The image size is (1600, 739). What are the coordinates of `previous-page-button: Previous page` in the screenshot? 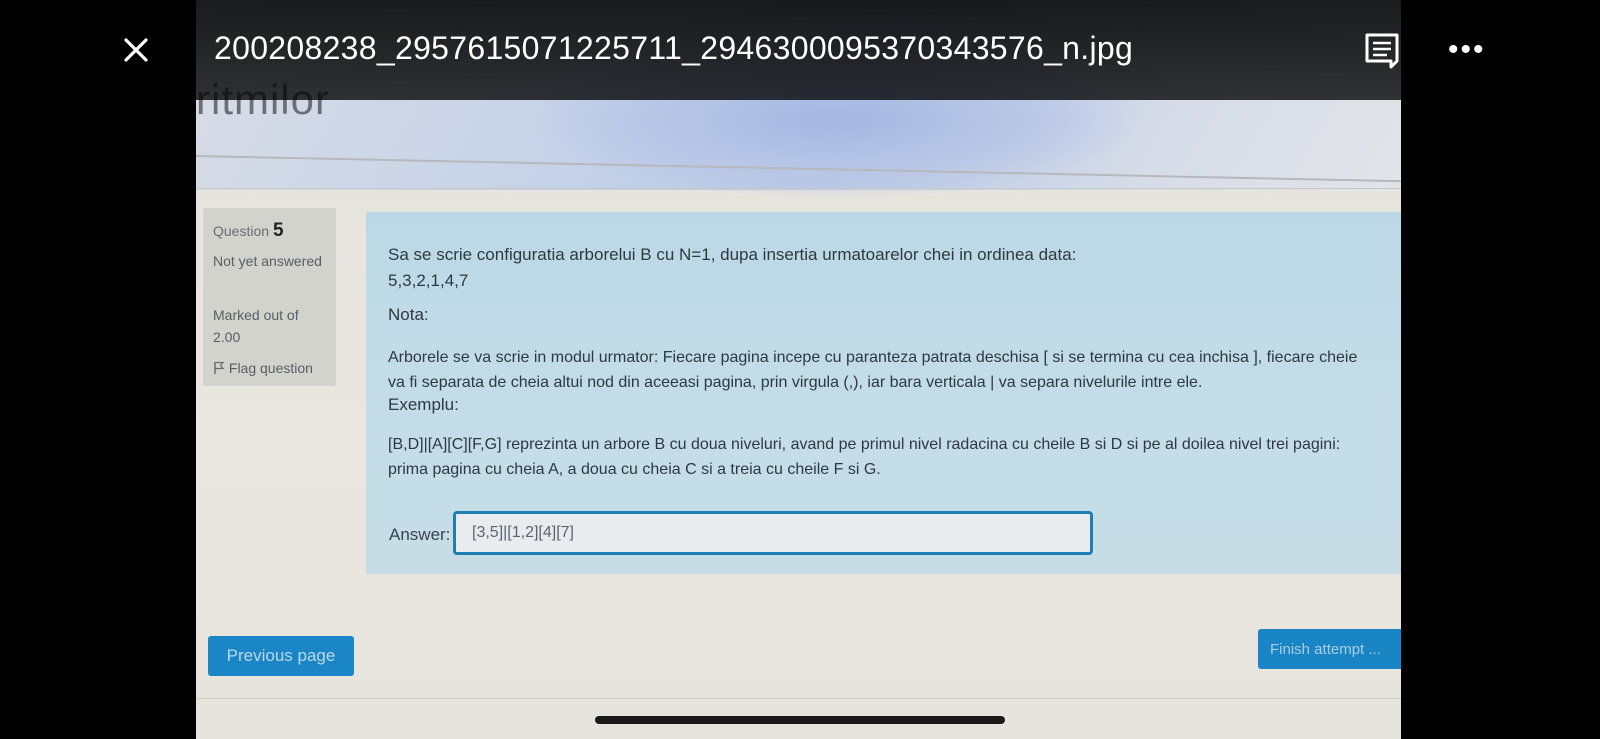 It's located at (281, 656).